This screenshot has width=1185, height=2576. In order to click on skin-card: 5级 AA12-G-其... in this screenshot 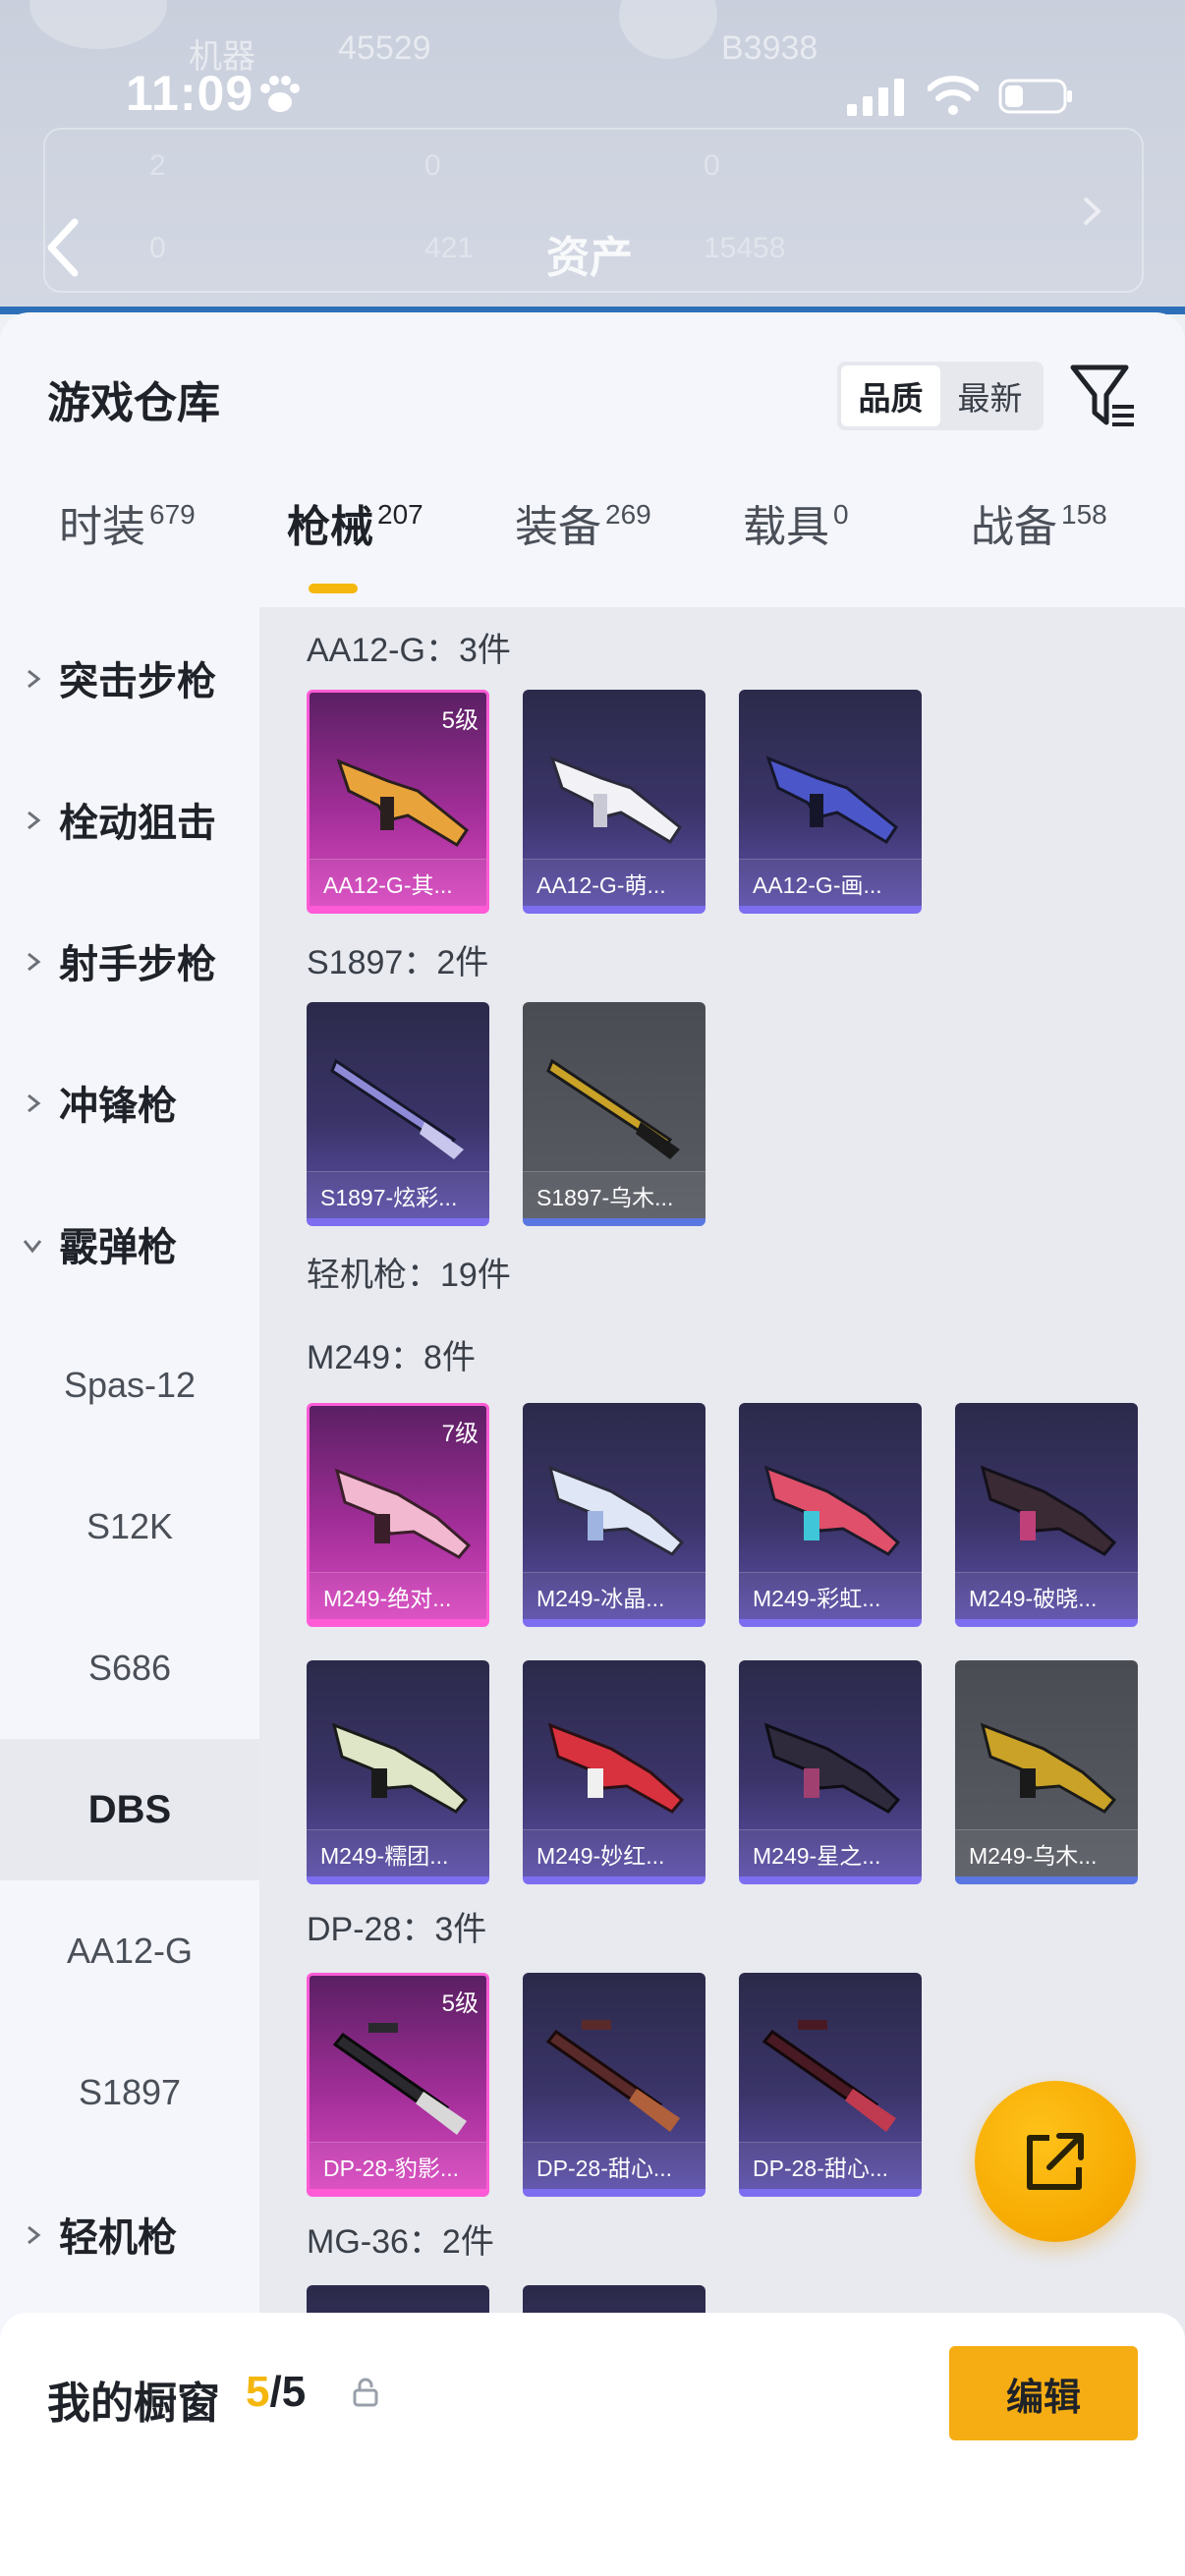, I will do `click(398, 802)`.